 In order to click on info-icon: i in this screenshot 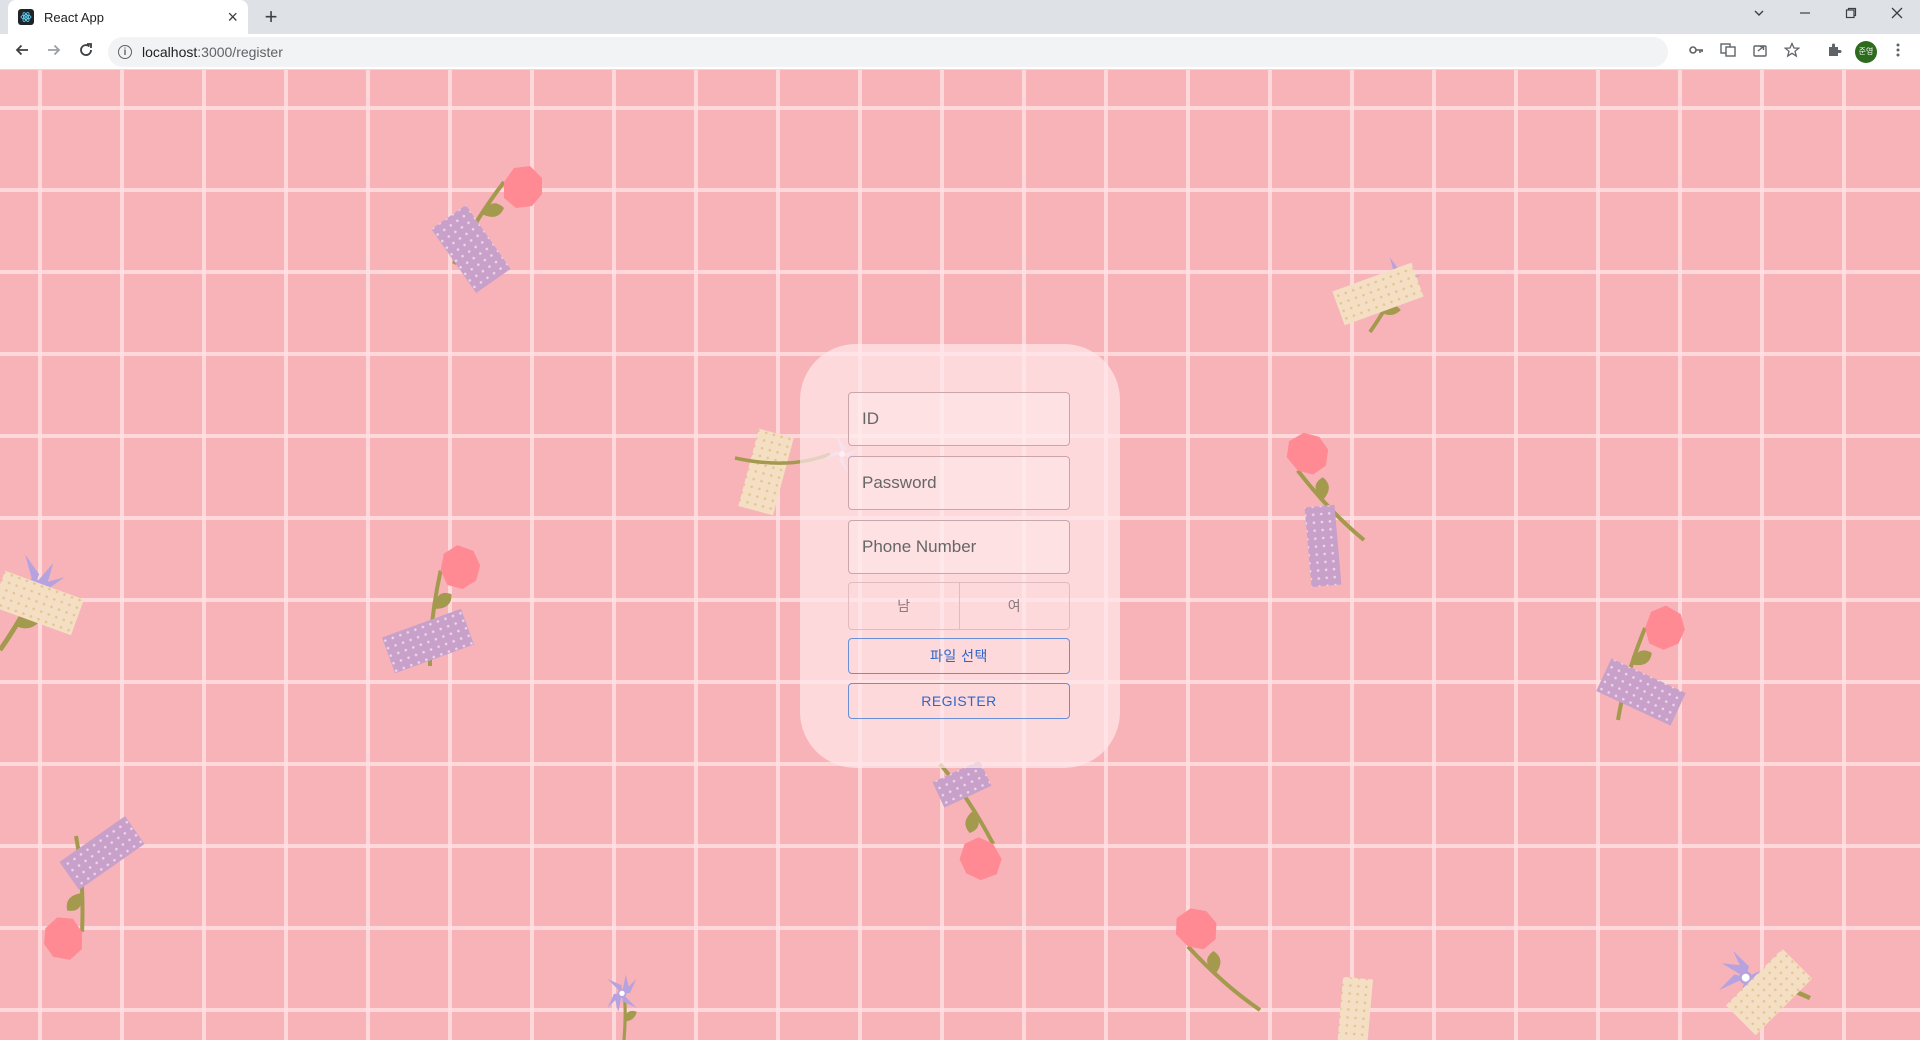, I will do `click(125, 52)`.